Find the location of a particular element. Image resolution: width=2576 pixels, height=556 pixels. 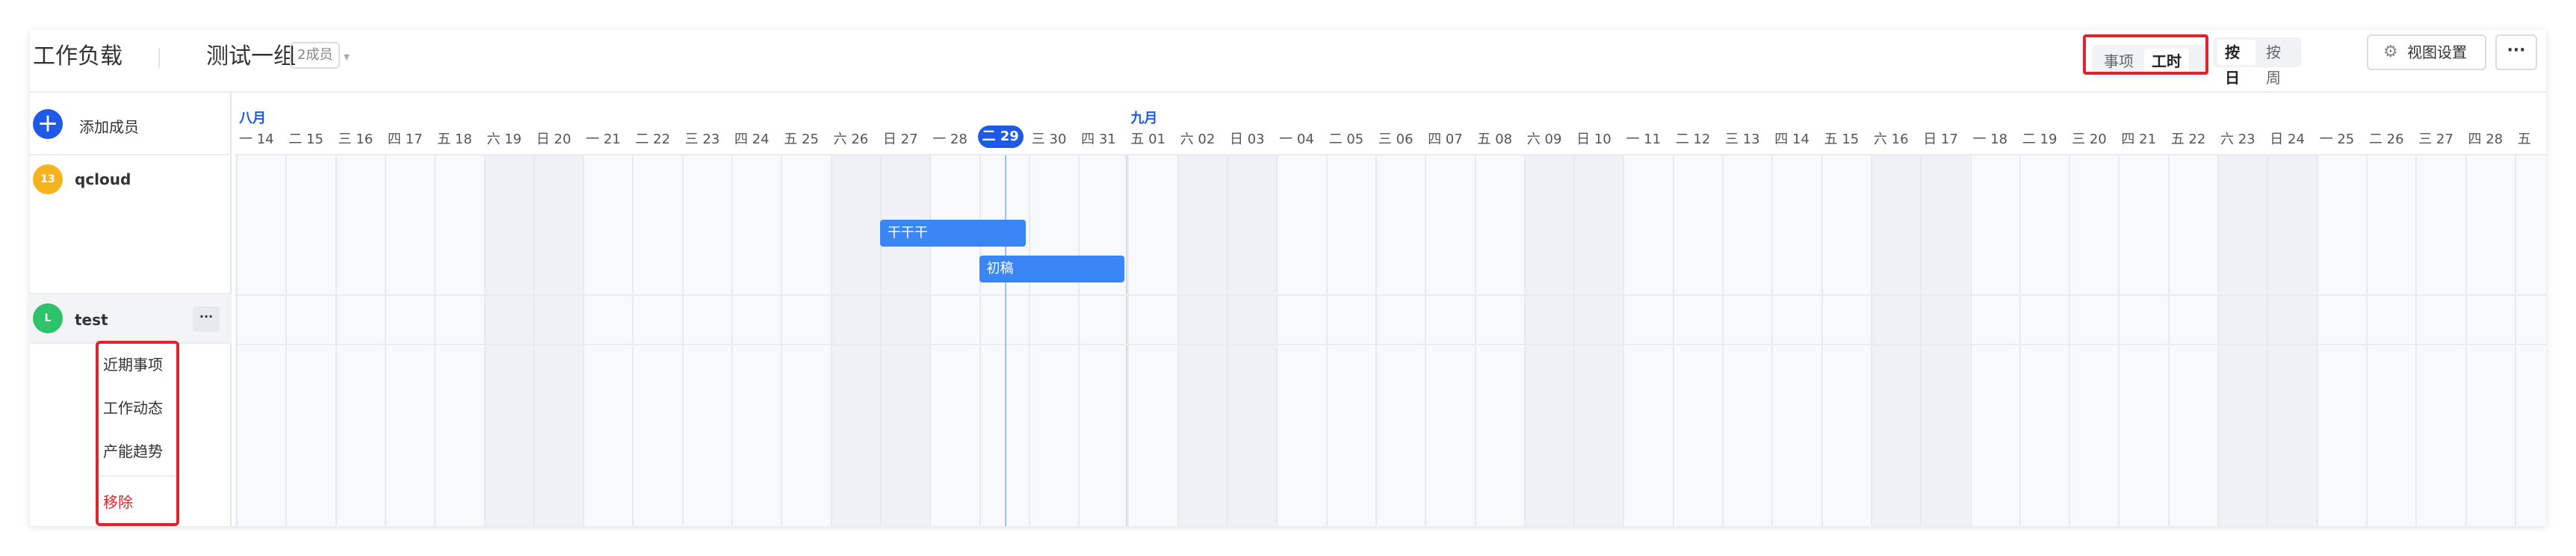

day-label: 一 25 is located at coordinates (2337, 139).